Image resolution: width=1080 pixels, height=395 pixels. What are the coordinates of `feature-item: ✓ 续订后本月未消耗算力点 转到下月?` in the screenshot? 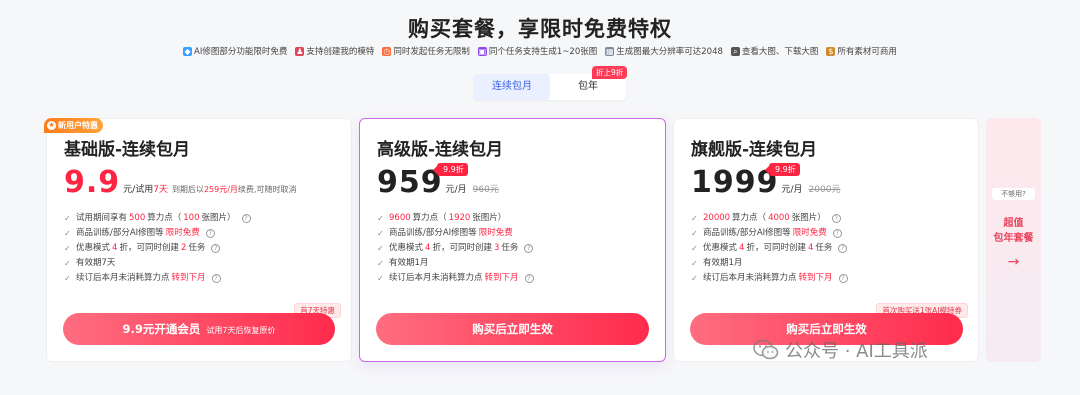 It's located at (769, 278).